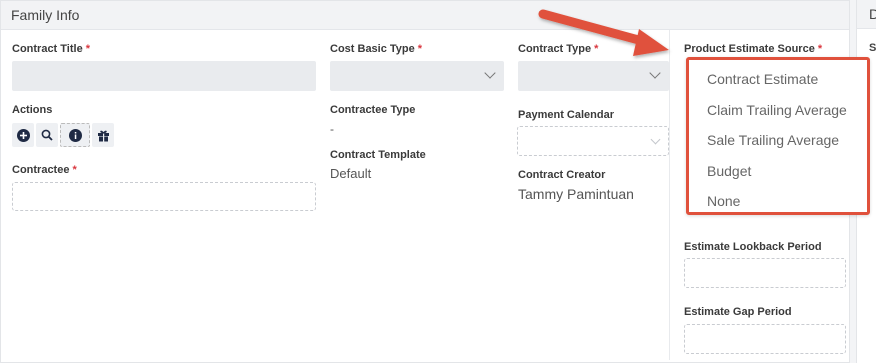  I want to click on contract-creator-value: Tammy Pamintuan, so click(576, 194).